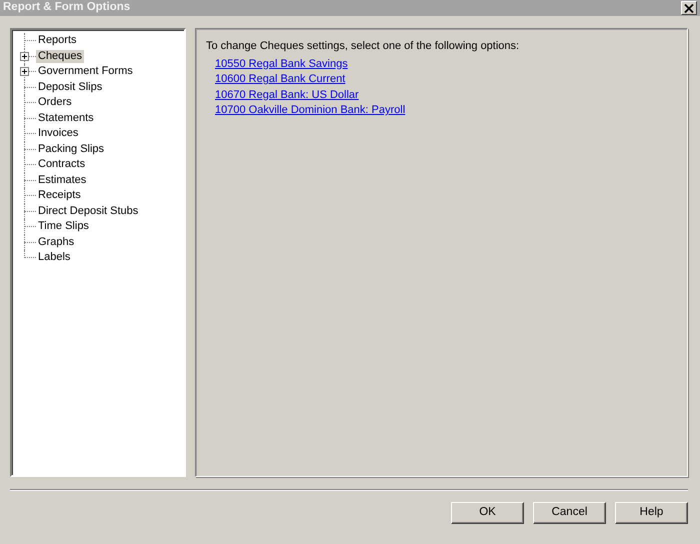  Describe the element at coordinates (71, 149) in the screenshot. I see `tree-item: Packing Slips` at that location.